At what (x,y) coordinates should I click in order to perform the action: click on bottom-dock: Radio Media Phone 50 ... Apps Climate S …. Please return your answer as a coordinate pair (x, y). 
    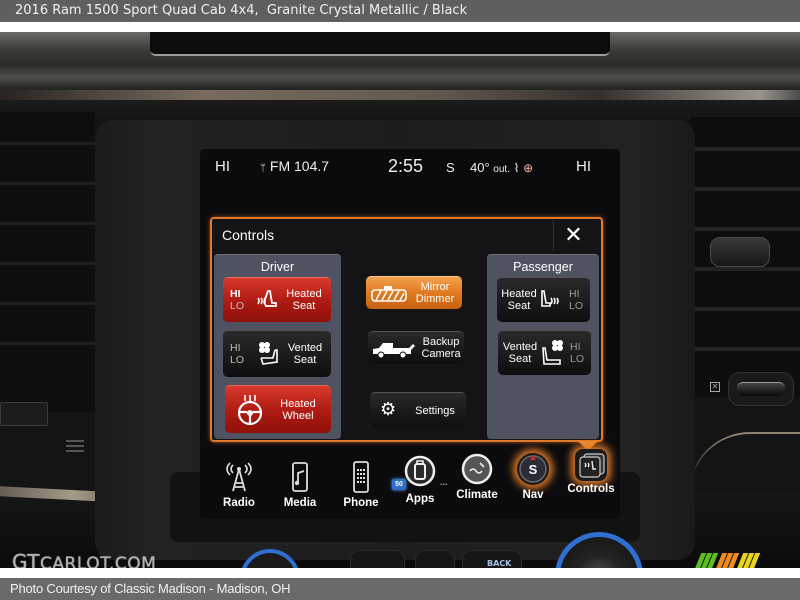
    Looking at the image, I should click on (410, 484).